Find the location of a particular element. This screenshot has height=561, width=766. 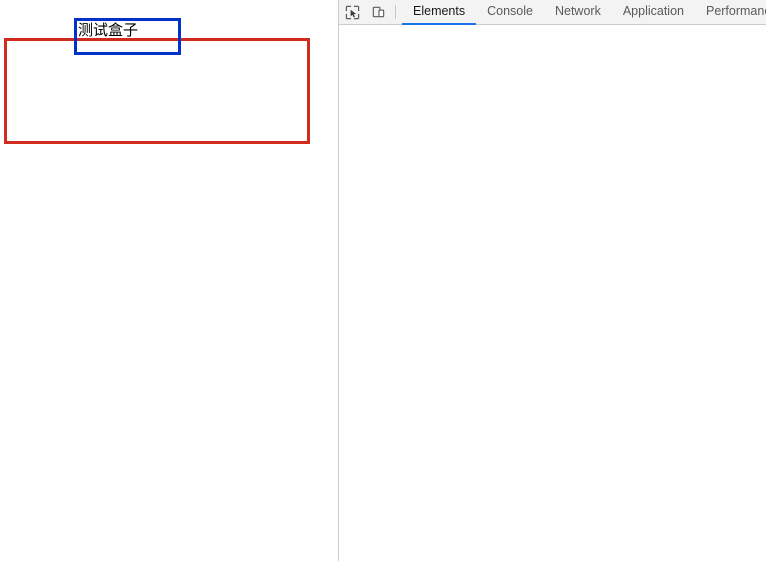

box-div-text: 测试盒子 is located at coordinates (108, 30).